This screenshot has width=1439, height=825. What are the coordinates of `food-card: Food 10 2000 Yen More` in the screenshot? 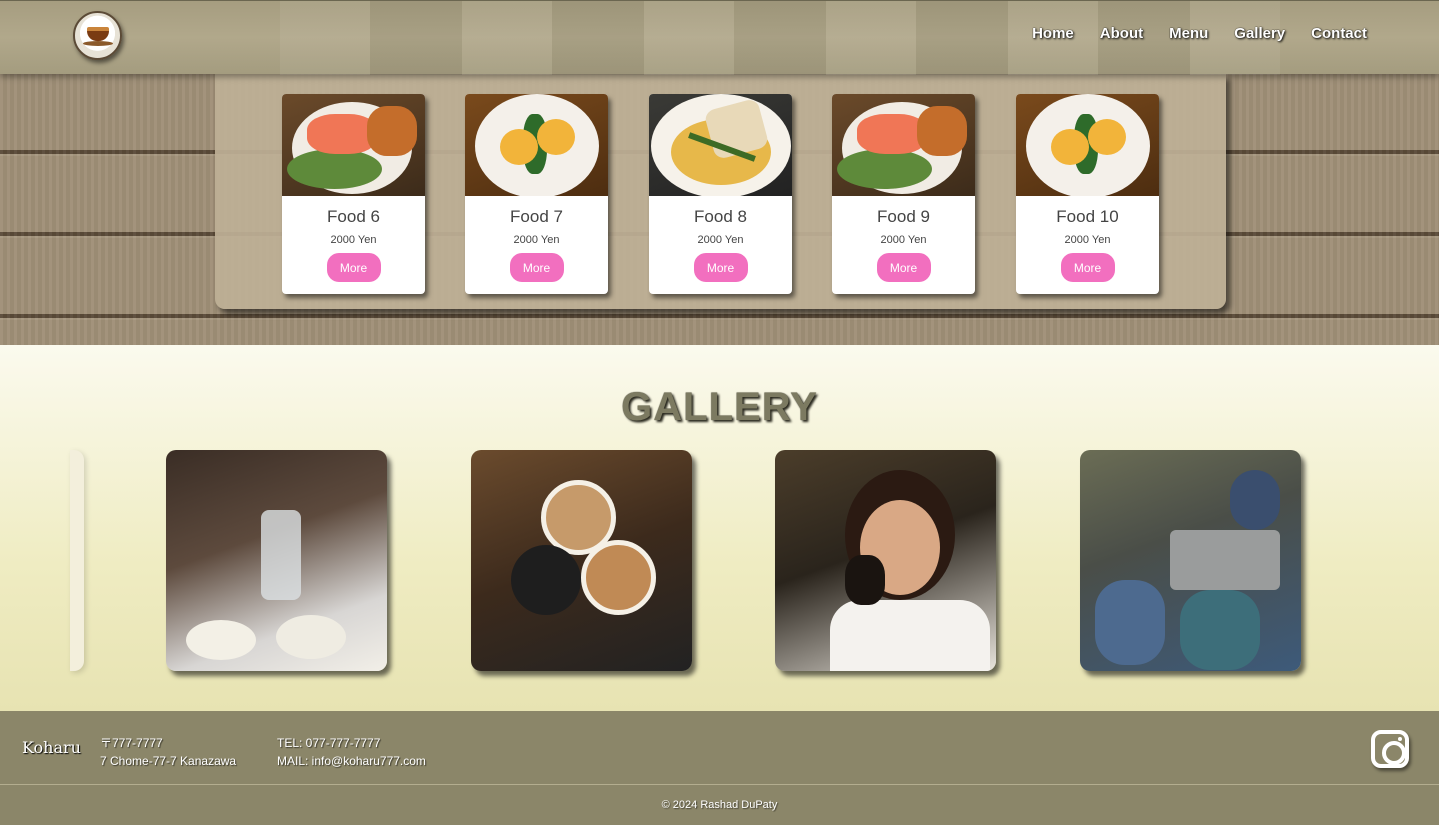 It's located at (1087, 194).